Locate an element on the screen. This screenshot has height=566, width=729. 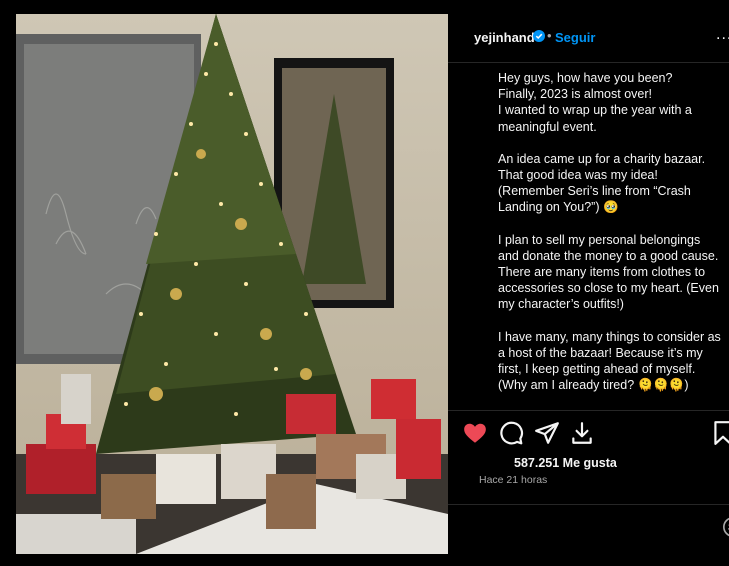
verified-badge-icon is located at coordinates (539, 36).